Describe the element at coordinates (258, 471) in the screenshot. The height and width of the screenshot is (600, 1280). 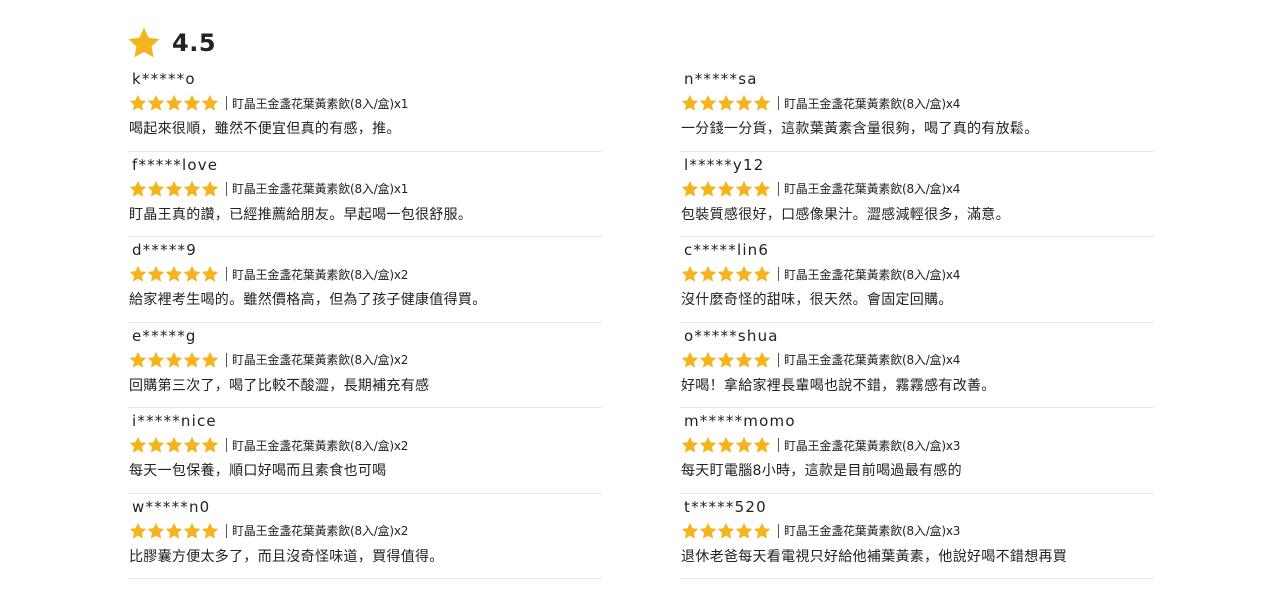
I see `review-comment: 每天一包保養，順口好喝而且素食也可喝` at that location.